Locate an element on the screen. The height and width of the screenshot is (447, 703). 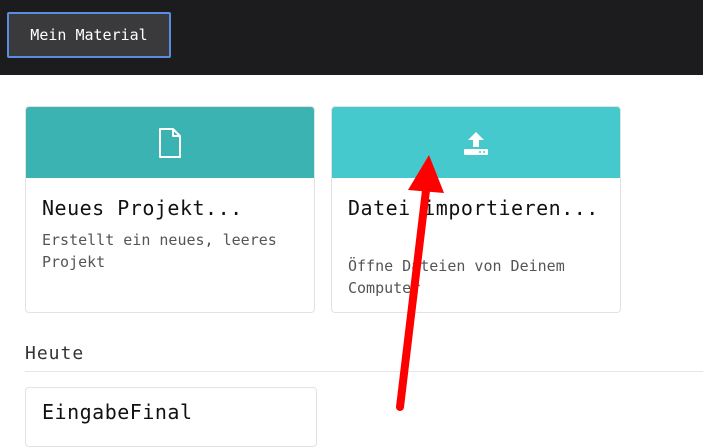
file-icon is located at coordinates (170, 142).